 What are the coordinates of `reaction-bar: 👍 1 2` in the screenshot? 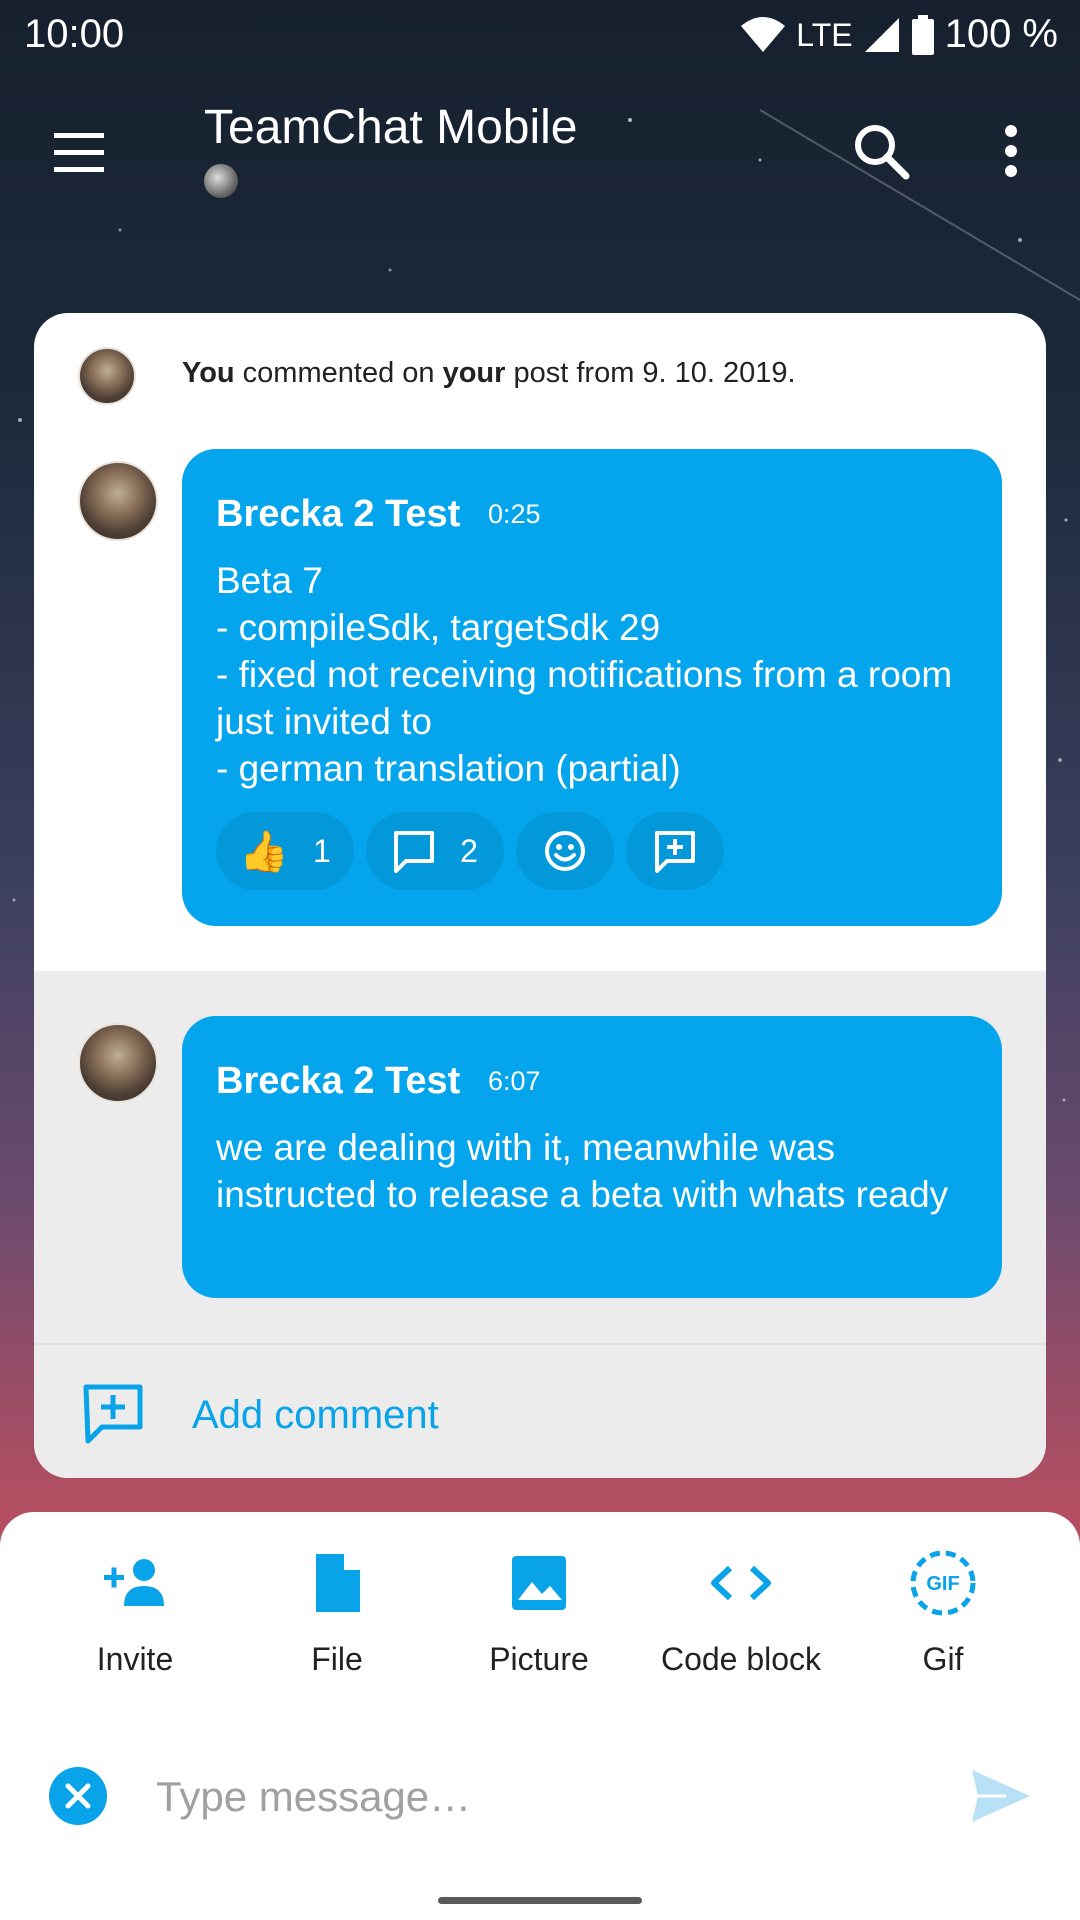 It's located at (470, 851).